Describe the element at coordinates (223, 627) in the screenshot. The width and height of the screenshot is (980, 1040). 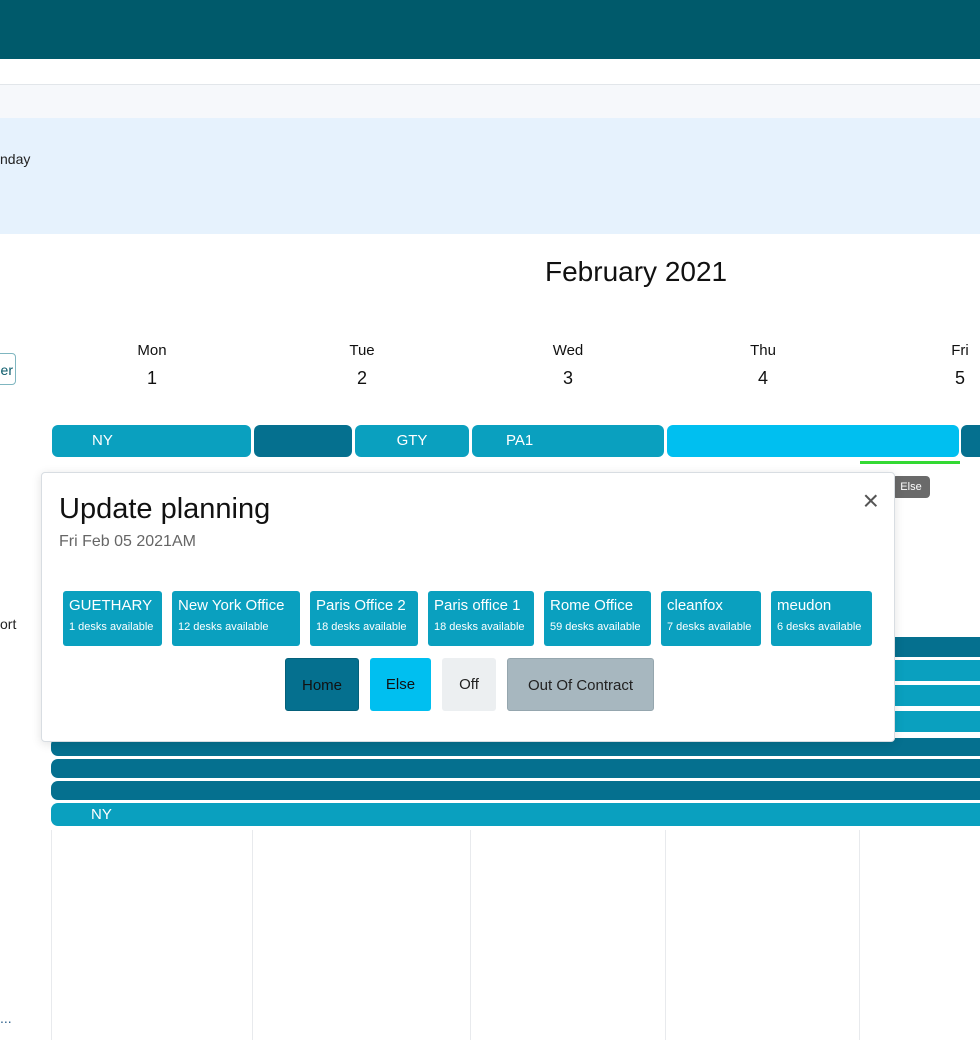
I see `office-desks: 12 desks available` at that location.